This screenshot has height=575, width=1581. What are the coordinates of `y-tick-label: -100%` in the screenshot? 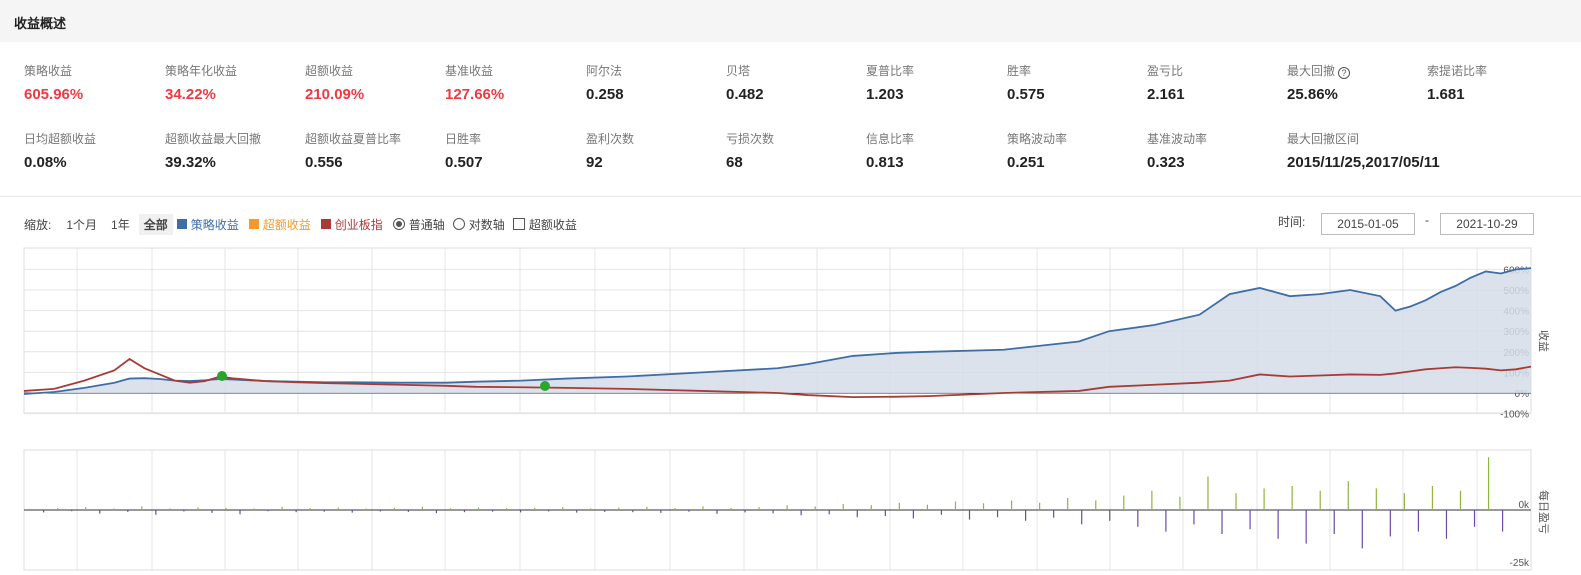 It's located at (1514, 415).